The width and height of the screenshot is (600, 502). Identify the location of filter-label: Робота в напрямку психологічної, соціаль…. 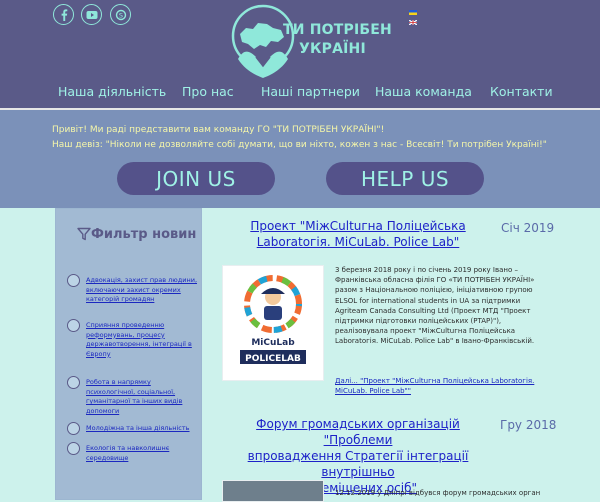
(142, 397).